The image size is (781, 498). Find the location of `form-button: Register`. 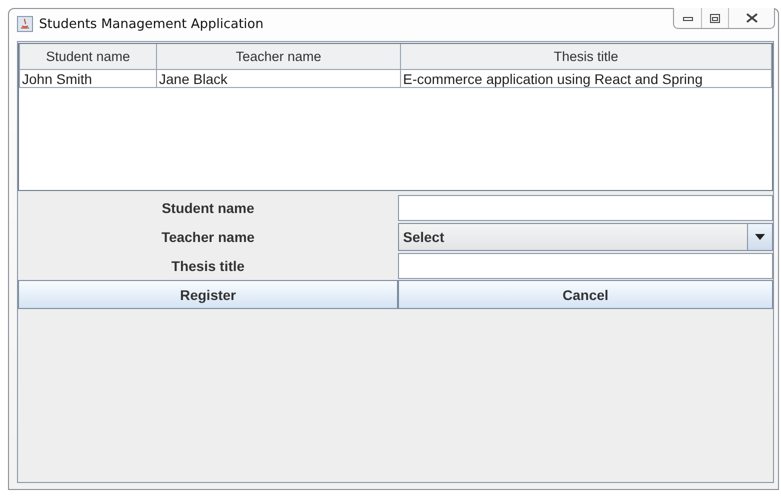

form-button: Register is located at coordinates (208, 294).